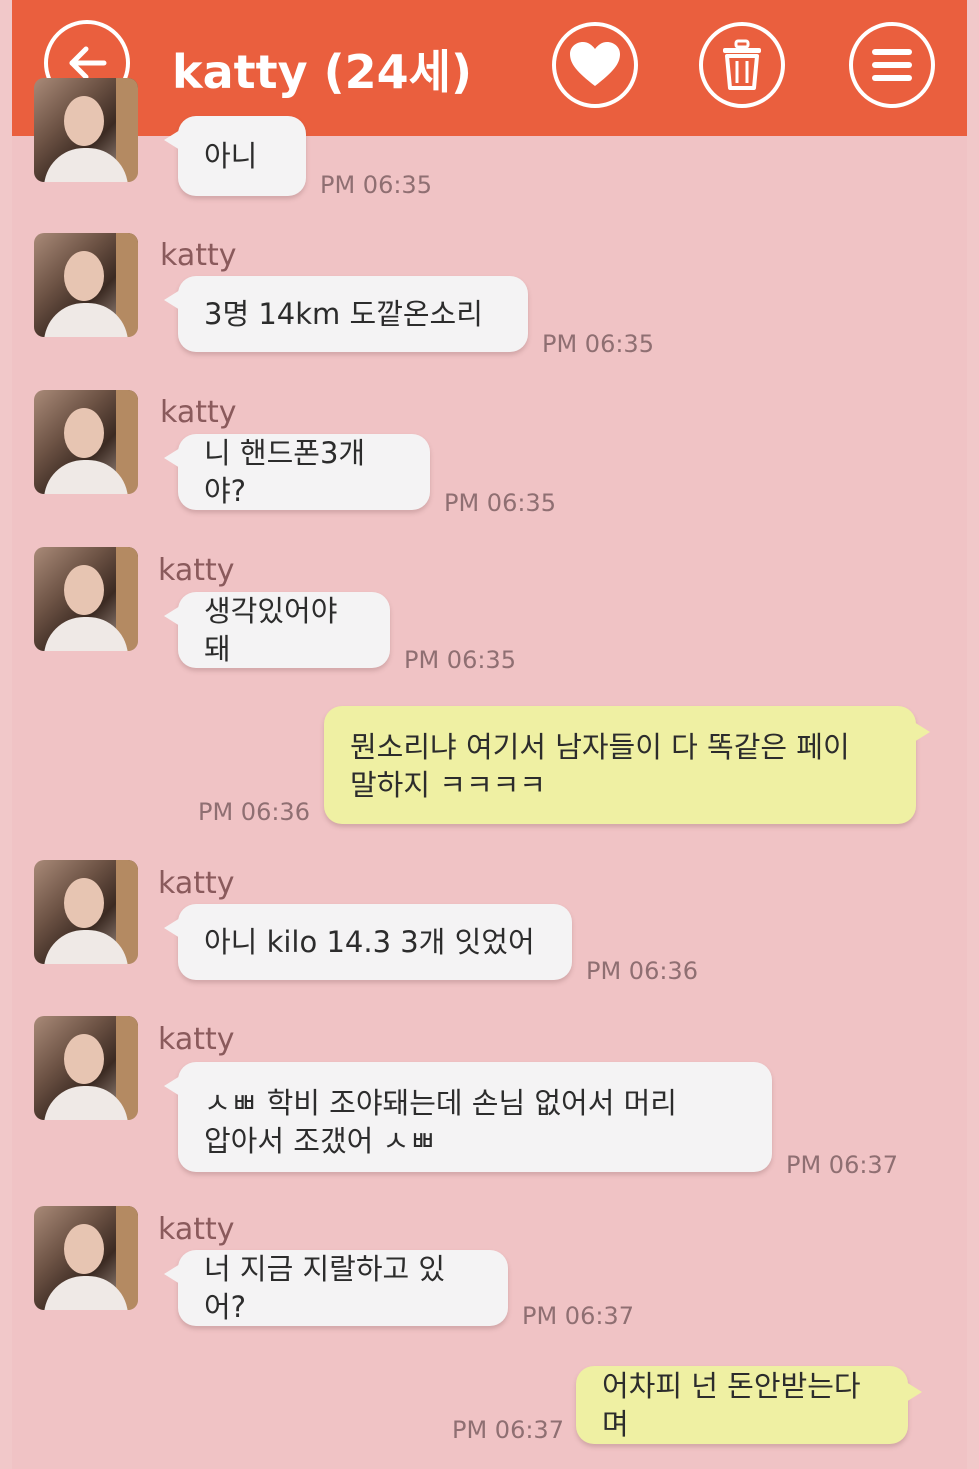 The width and height of the screenshot is (979, 1469). I want to click on message-bubble: 아니, so click(235, 156).